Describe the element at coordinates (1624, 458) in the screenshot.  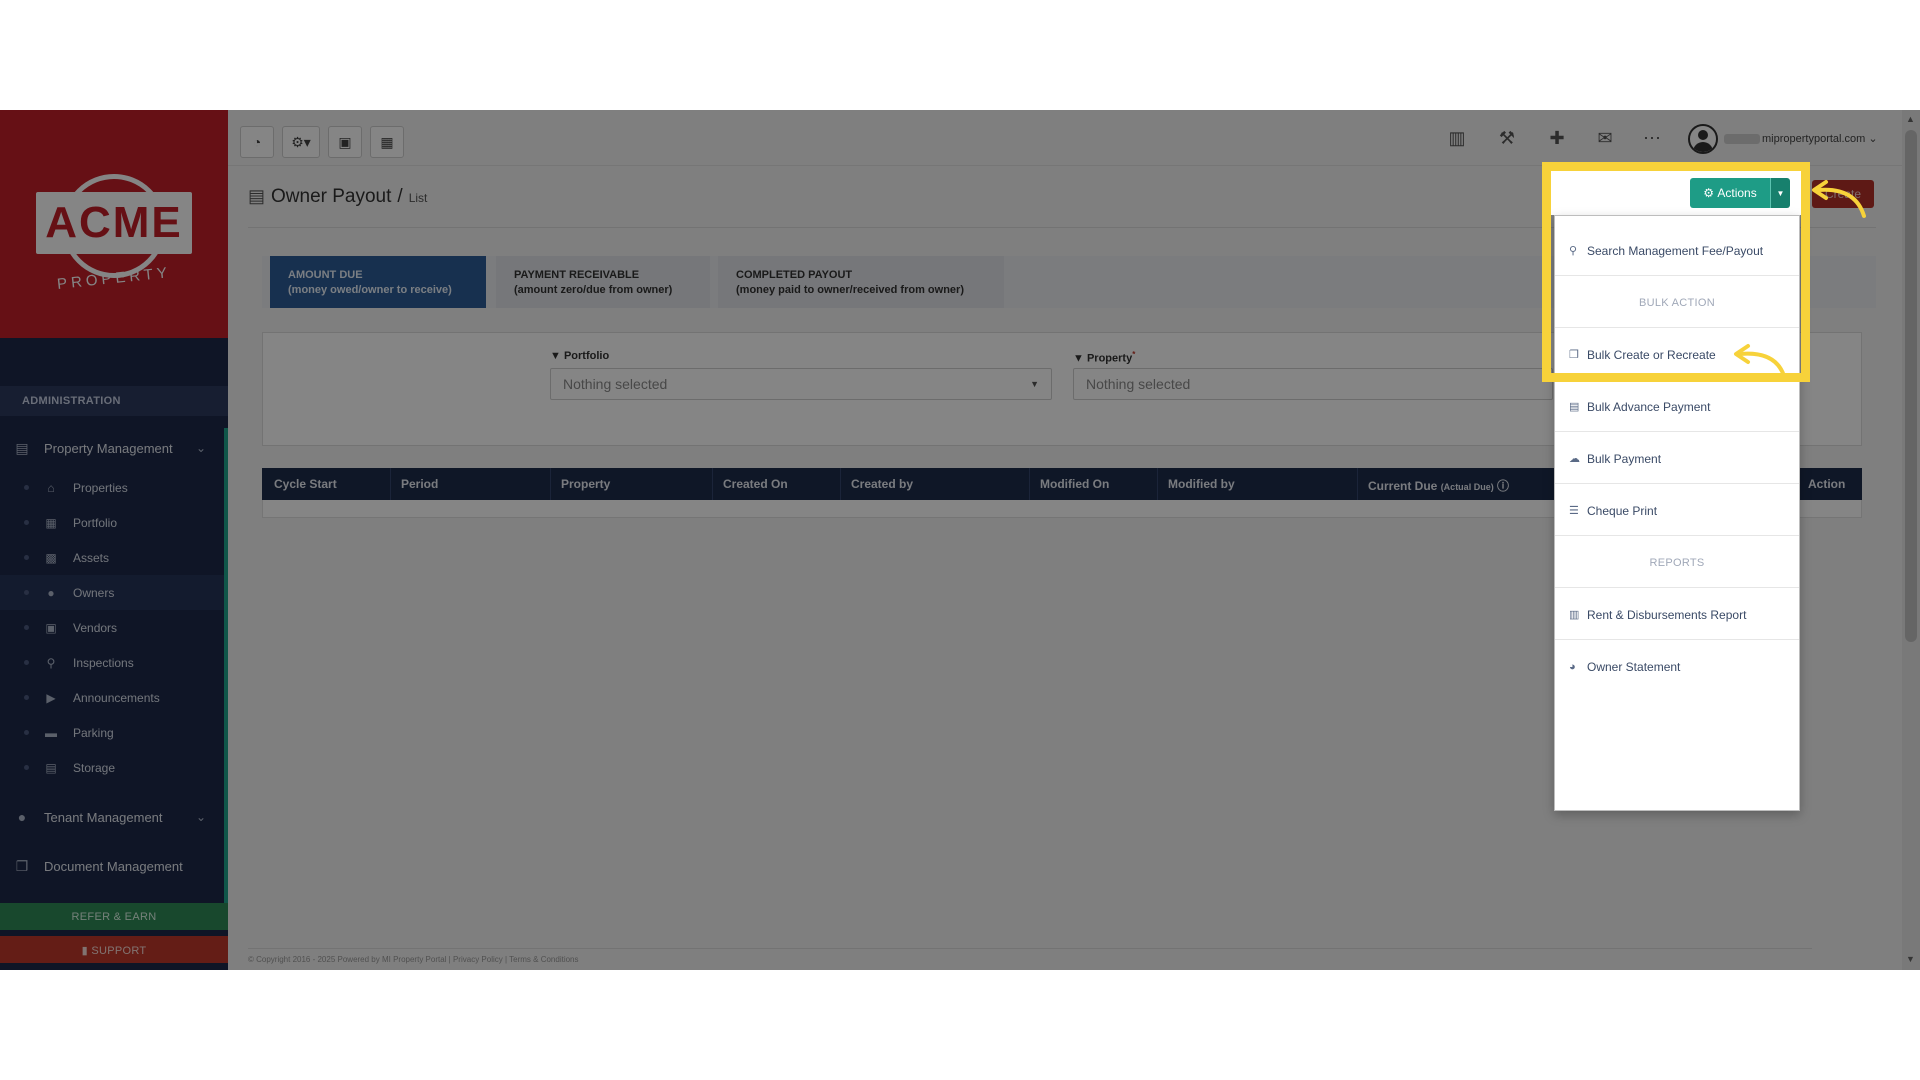
I see `menu-item-label: Bulk Payment` at that location.